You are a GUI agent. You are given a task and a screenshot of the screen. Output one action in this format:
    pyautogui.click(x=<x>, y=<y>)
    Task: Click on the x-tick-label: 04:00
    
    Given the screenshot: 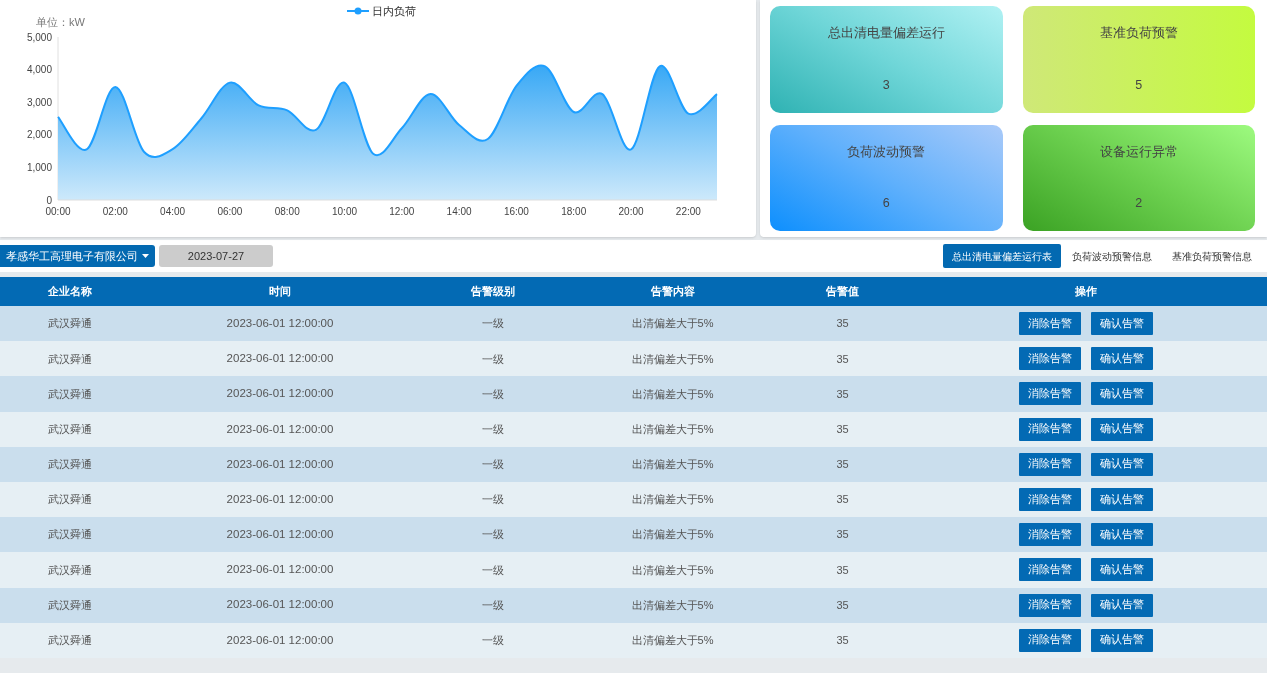 What is the action you would take?
    pyautogui.click(x=173, y=211)
    